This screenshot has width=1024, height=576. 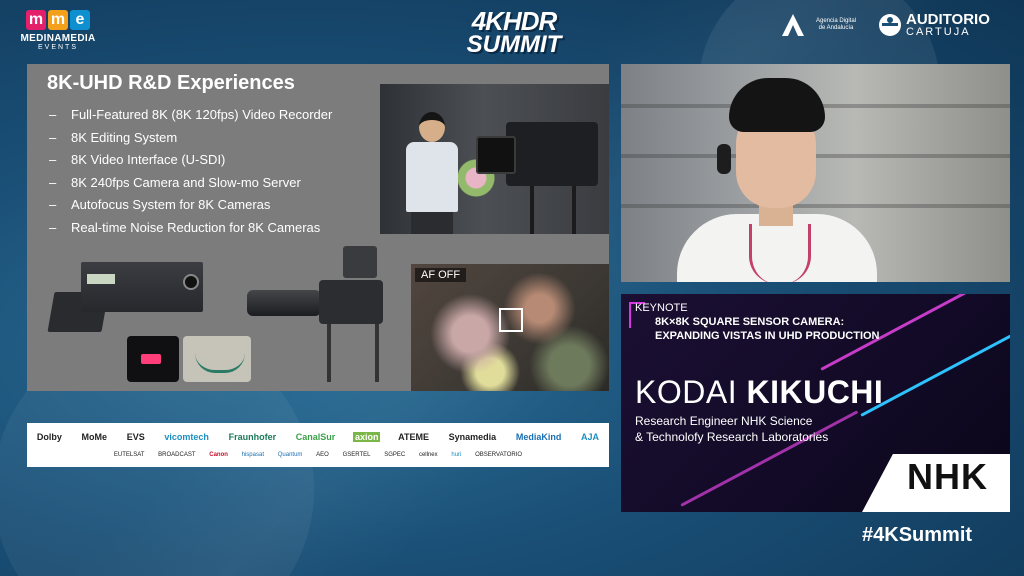 What do you see at coordinates (356, 455) in the screenshot?
I see `sponsor-logo: GSERTEL` at bounding box center [356, 455].